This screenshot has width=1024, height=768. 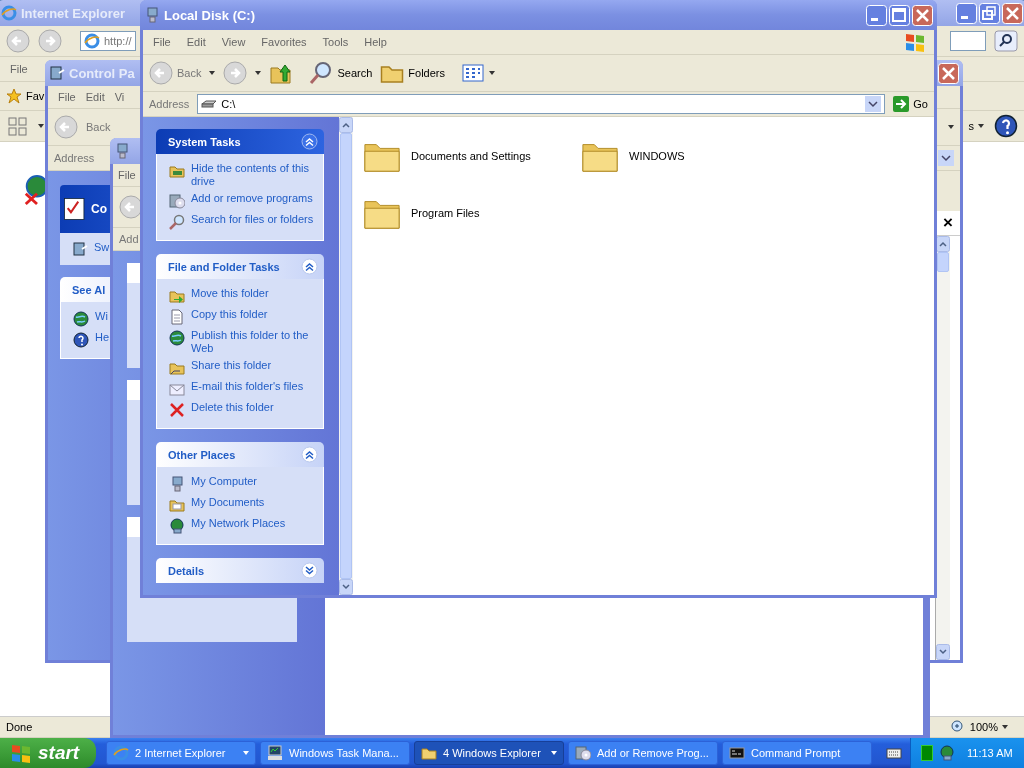 I want to click on document-icon, so click(x=177, y=317).